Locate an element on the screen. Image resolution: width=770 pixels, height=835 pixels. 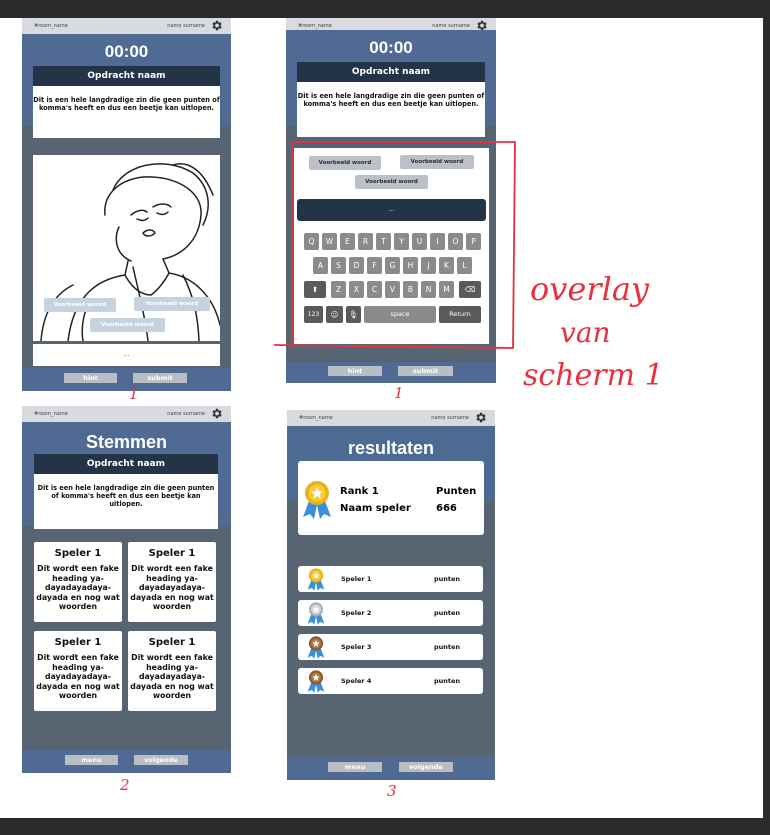
shift-key: ⬆ is located at coordinates (315, 289).